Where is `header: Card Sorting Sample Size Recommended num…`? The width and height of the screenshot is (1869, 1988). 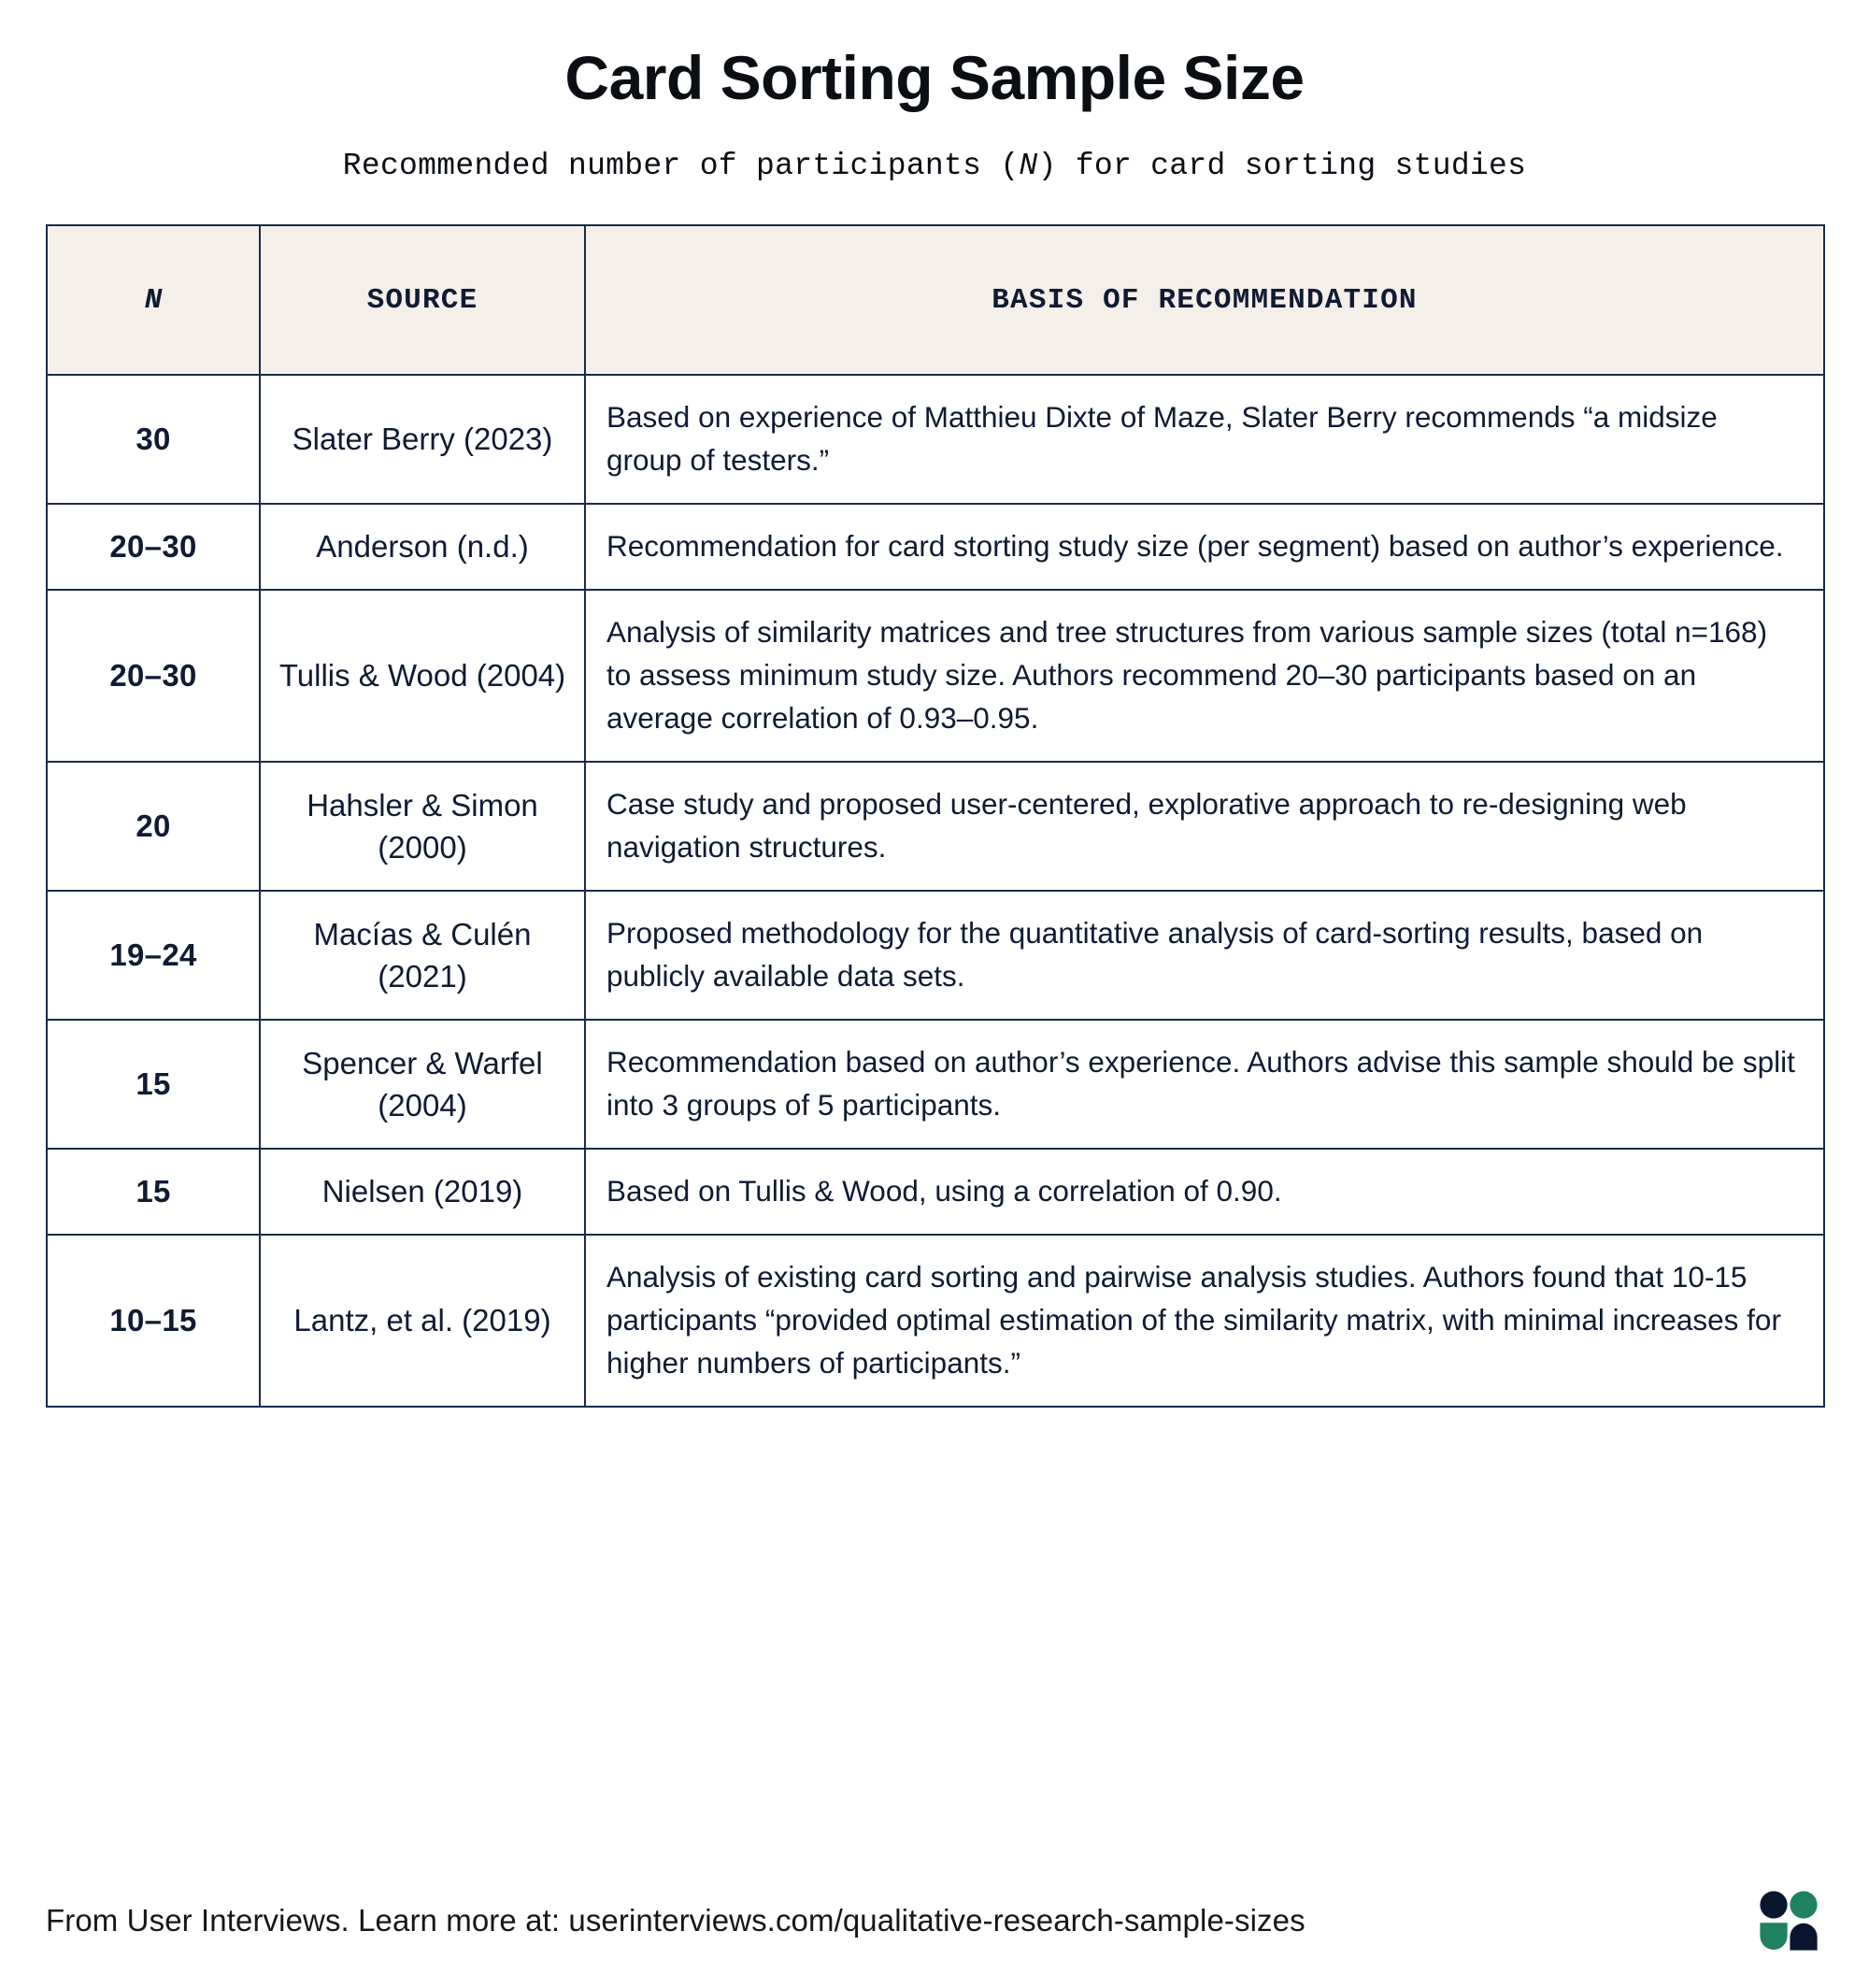 header: Card Sorting Sample Size Recommended num… is located at coordinates (935, 91).